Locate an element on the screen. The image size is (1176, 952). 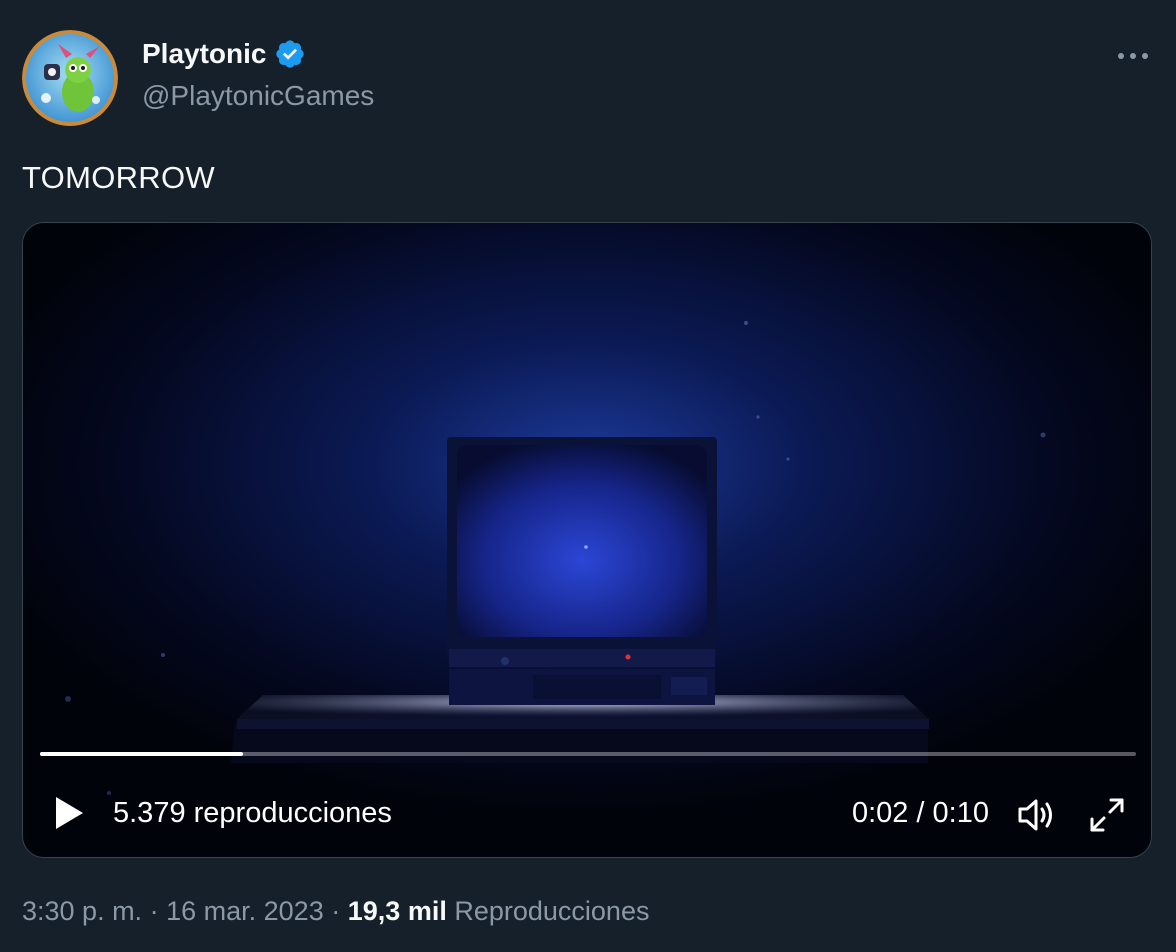
video-time-label: 0:02 / 0:10 is located at coordinates (920, 813).